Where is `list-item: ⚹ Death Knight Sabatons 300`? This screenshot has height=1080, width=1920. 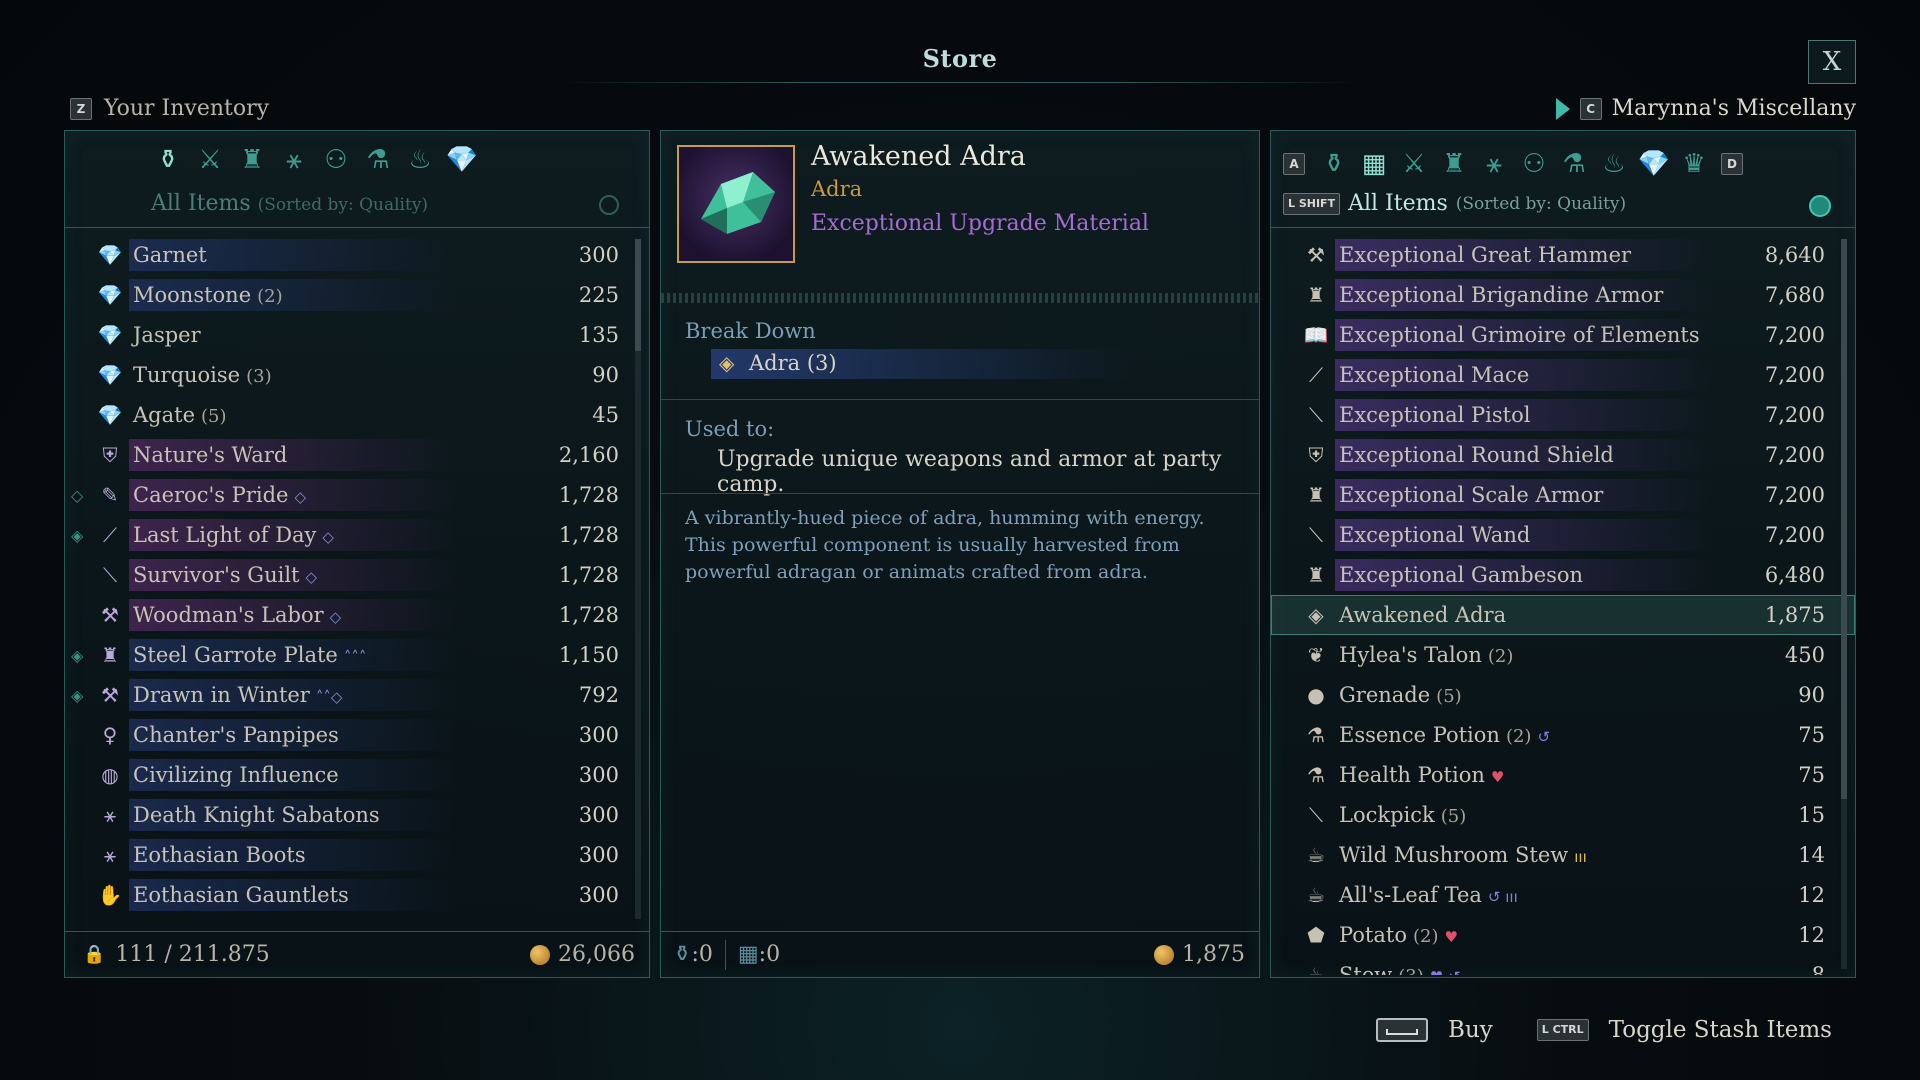 list-item: ⚹ Death Knight Sabatons 300 is located at coordinates (357, 815).